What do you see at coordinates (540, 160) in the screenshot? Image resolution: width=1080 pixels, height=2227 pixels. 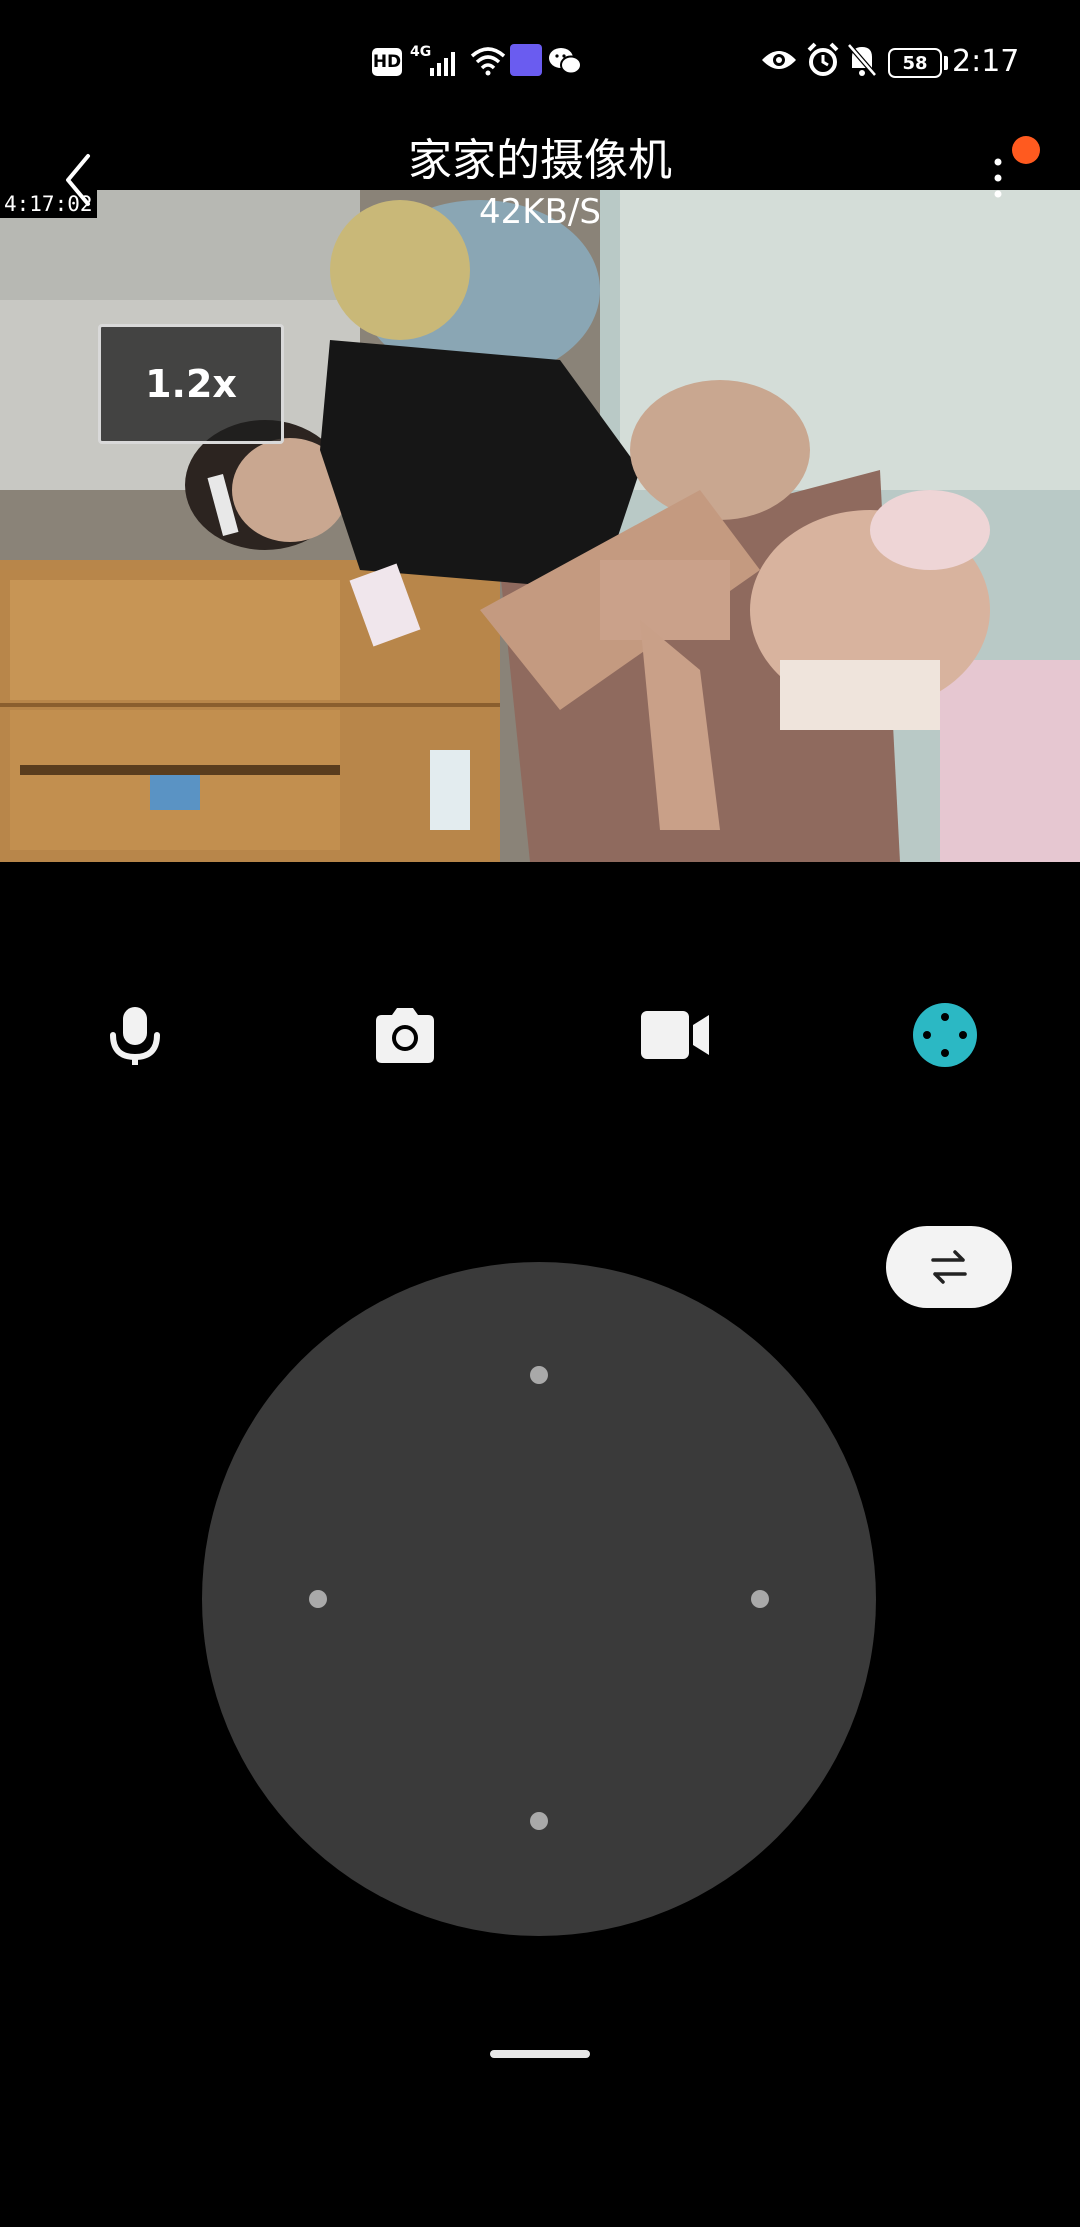 I see `page-title: 家家的摄像机` at bounding box center [540, 160].